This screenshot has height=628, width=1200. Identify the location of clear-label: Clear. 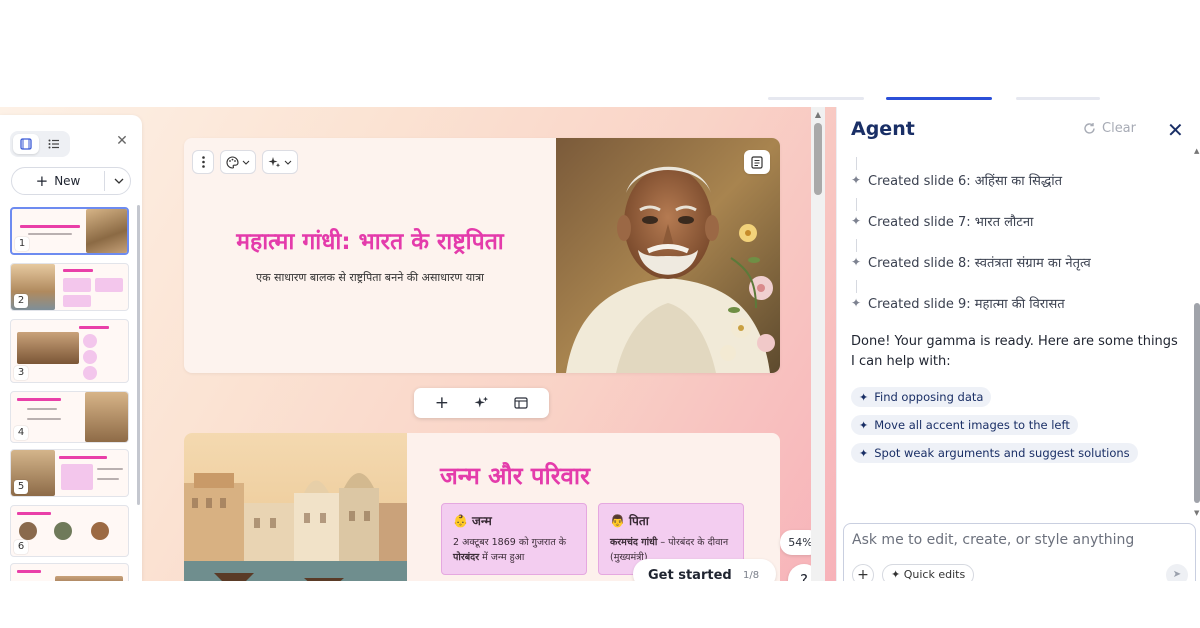
(1119, 128).